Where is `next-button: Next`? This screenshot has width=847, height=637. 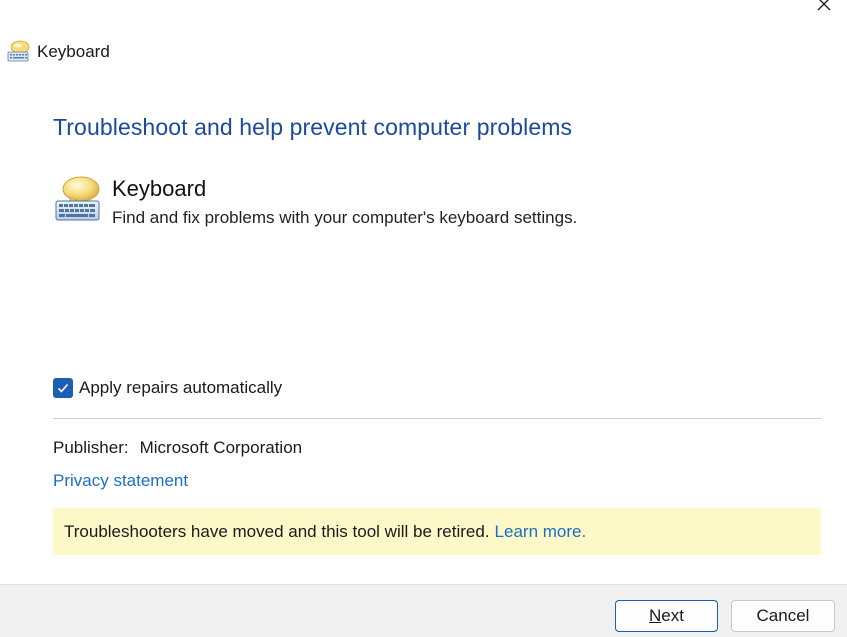 next-button: Next is located at coordinates (666, 616).